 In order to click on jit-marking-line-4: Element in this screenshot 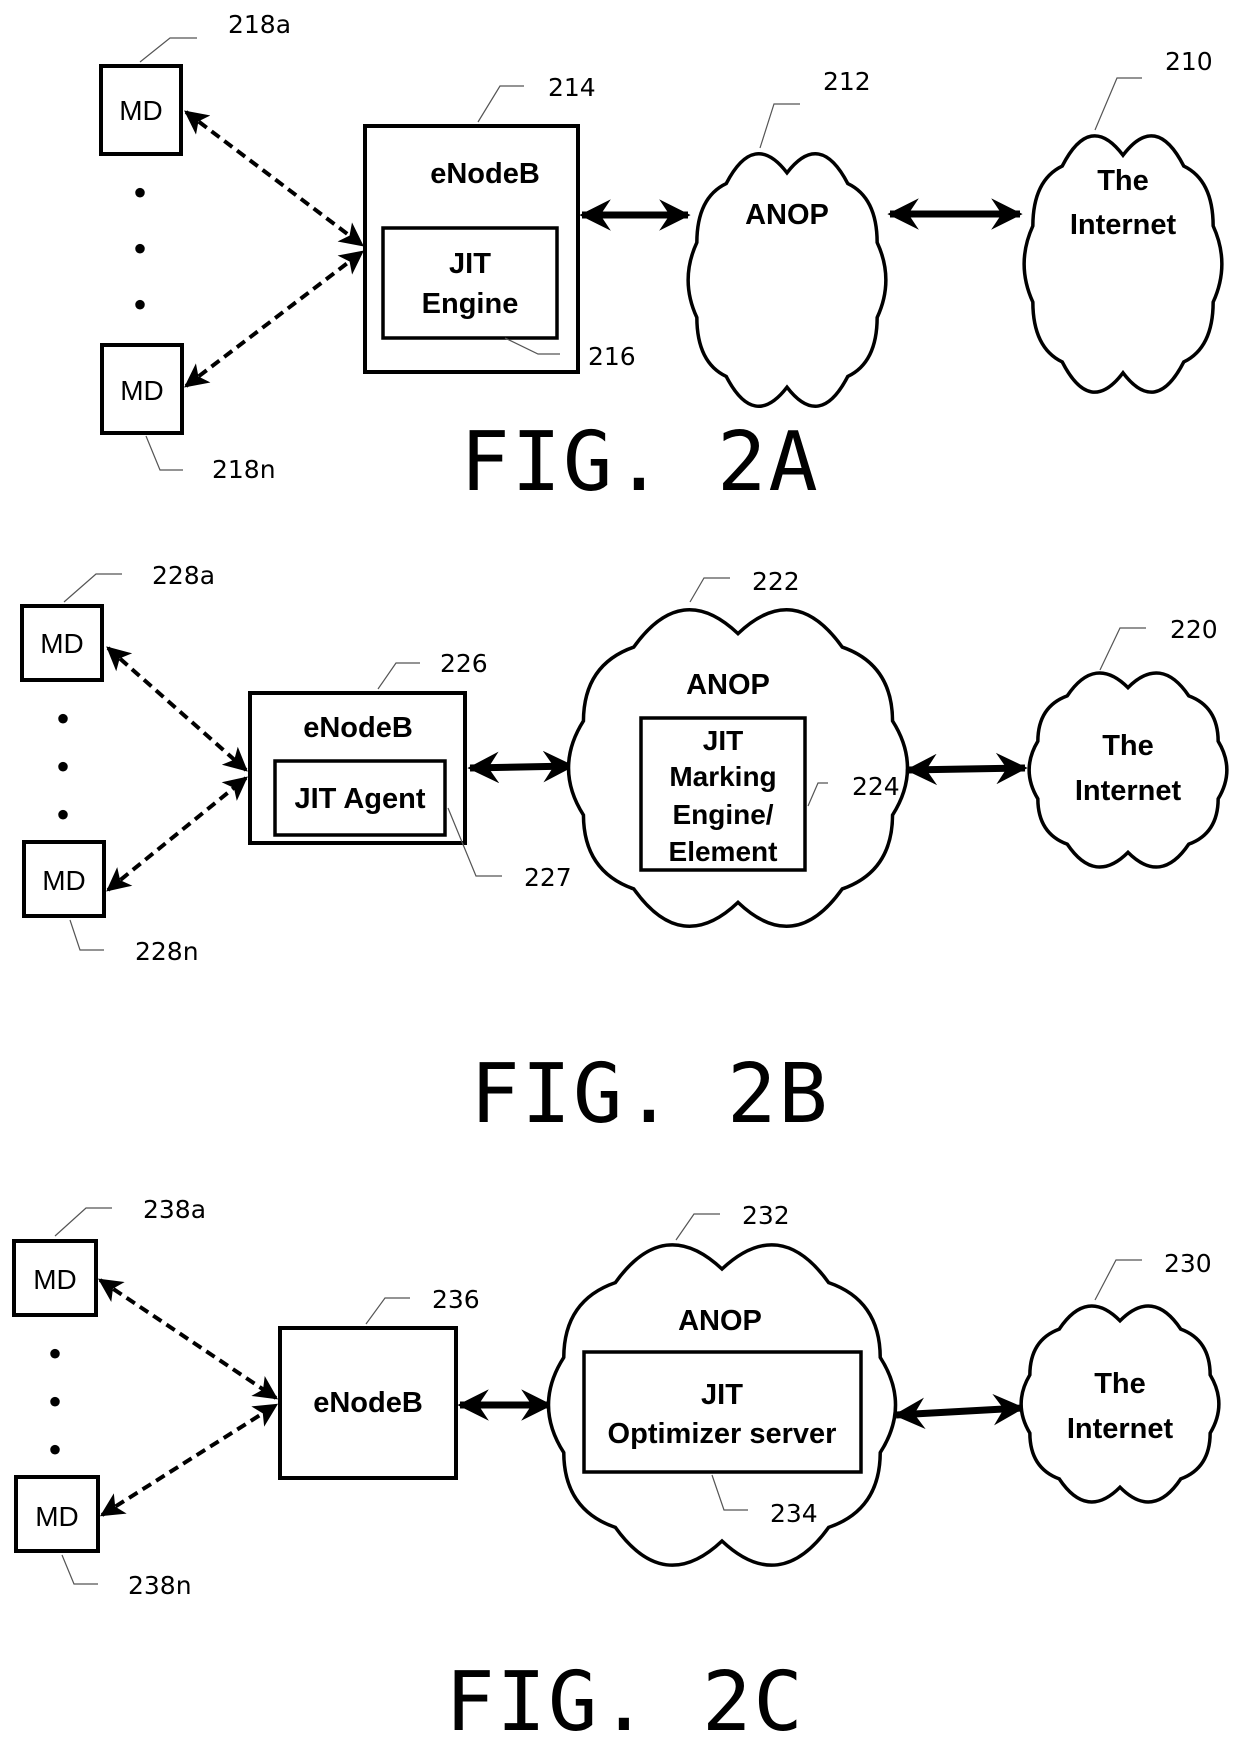, I will do `click(723, 851)`.